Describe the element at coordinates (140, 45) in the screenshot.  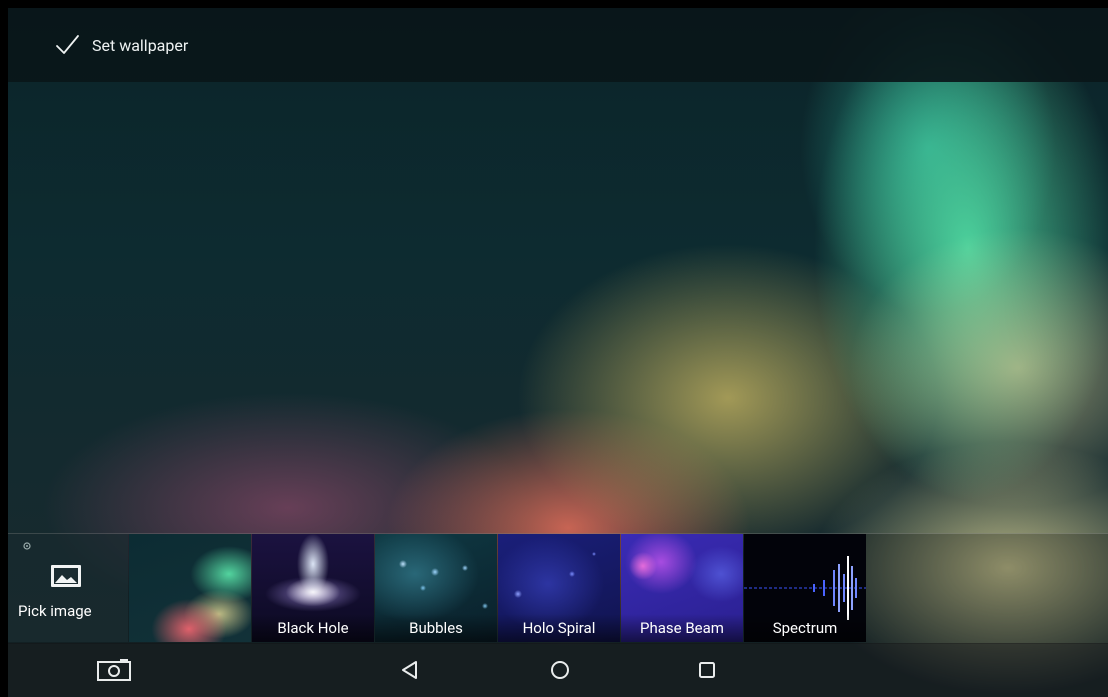
I see `set-wallpaper-label: Set wallpaper` at that location.